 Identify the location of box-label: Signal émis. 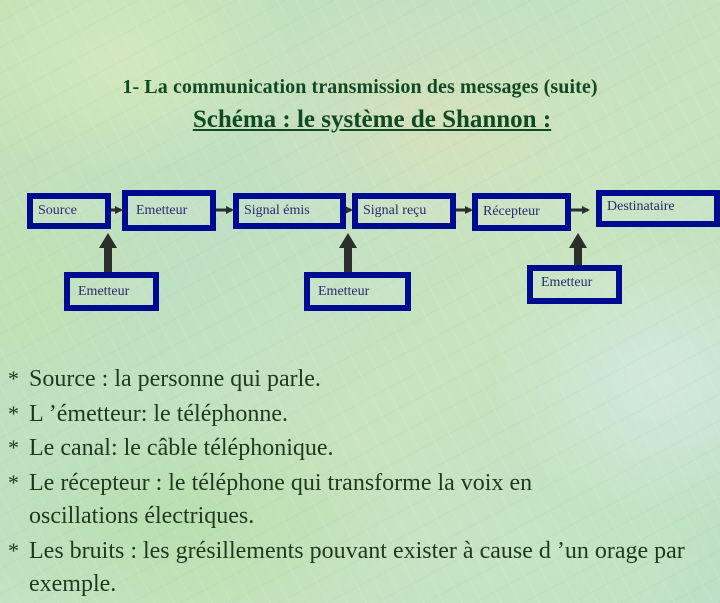
(277, 210).